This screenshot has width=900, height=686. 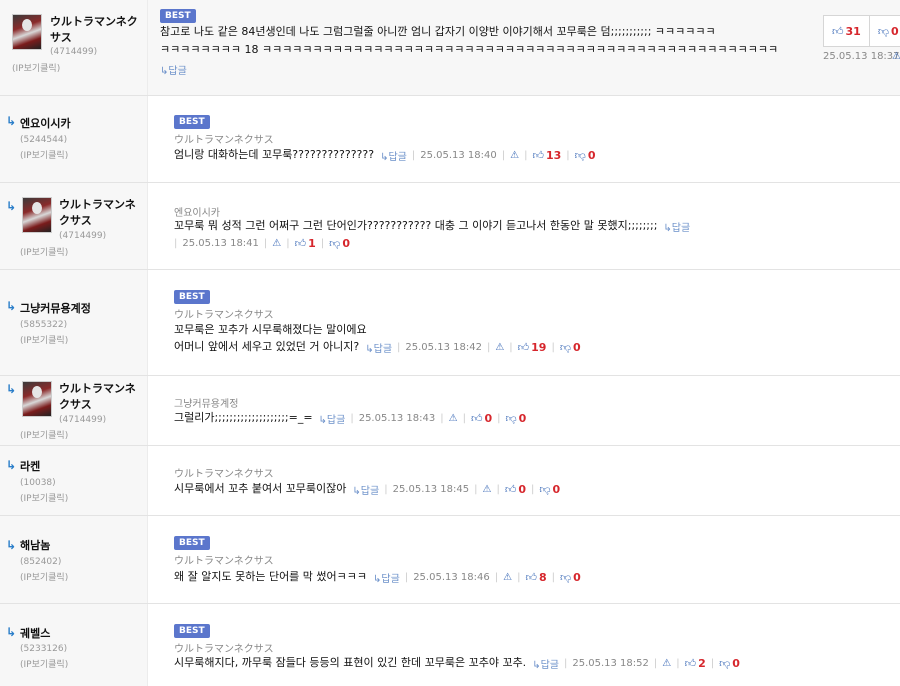 I want to click on comment-date: 25.05.13 18:37, so click(x=861, y=56).